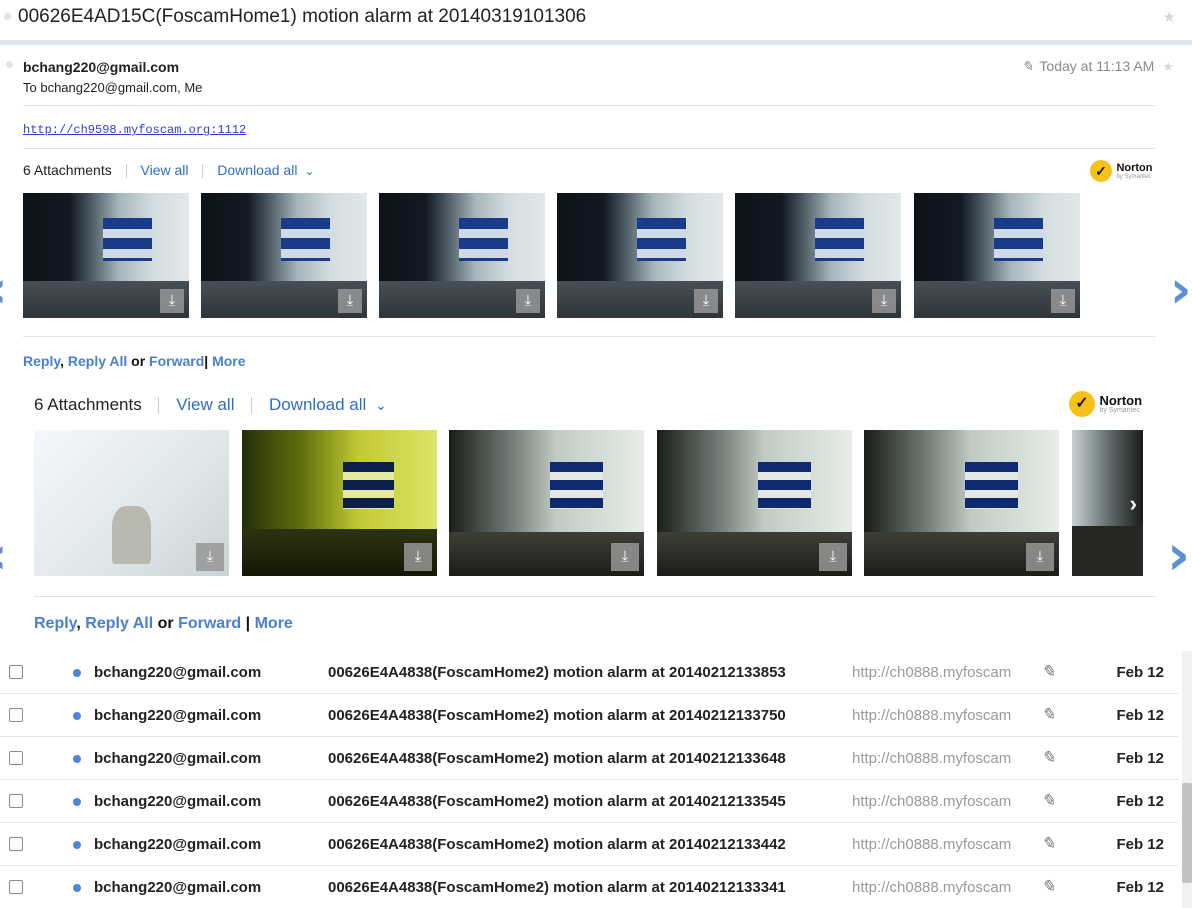 This screenshot has height=908, width=1192. What do you see at coordinates (1187, 833) in the screenshot?
I see `scrollbar-thumb` at bounding box center [1187, 833].